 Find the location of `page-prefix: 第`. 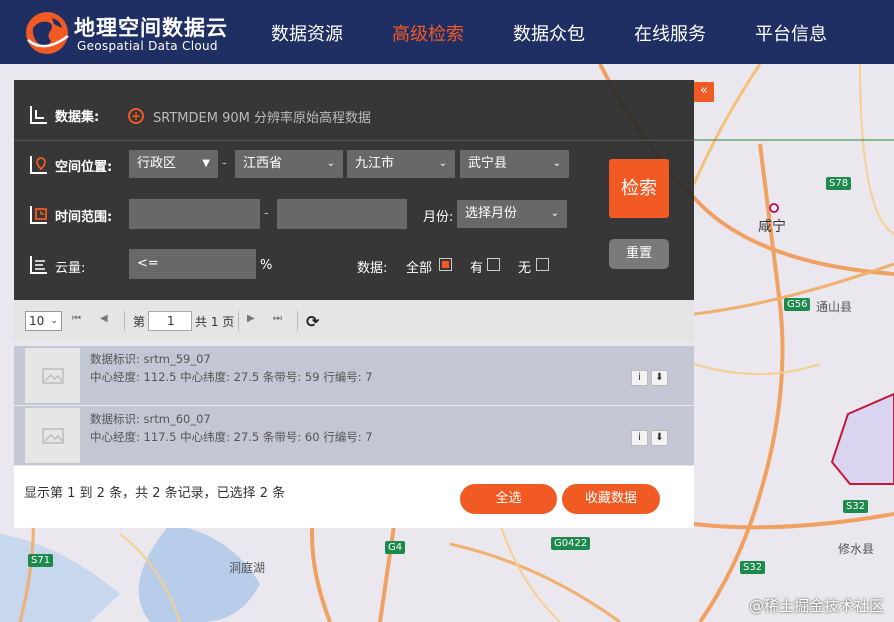

page-prefix: 第 is located at coordinates (139, 322).